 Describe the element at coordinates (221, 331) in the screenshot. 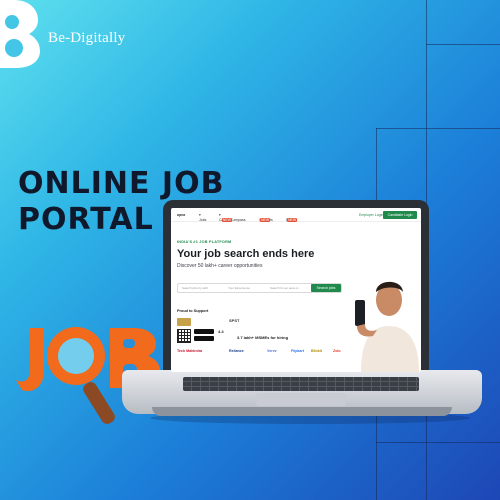

I see `app-rating: 4.4` at that location.